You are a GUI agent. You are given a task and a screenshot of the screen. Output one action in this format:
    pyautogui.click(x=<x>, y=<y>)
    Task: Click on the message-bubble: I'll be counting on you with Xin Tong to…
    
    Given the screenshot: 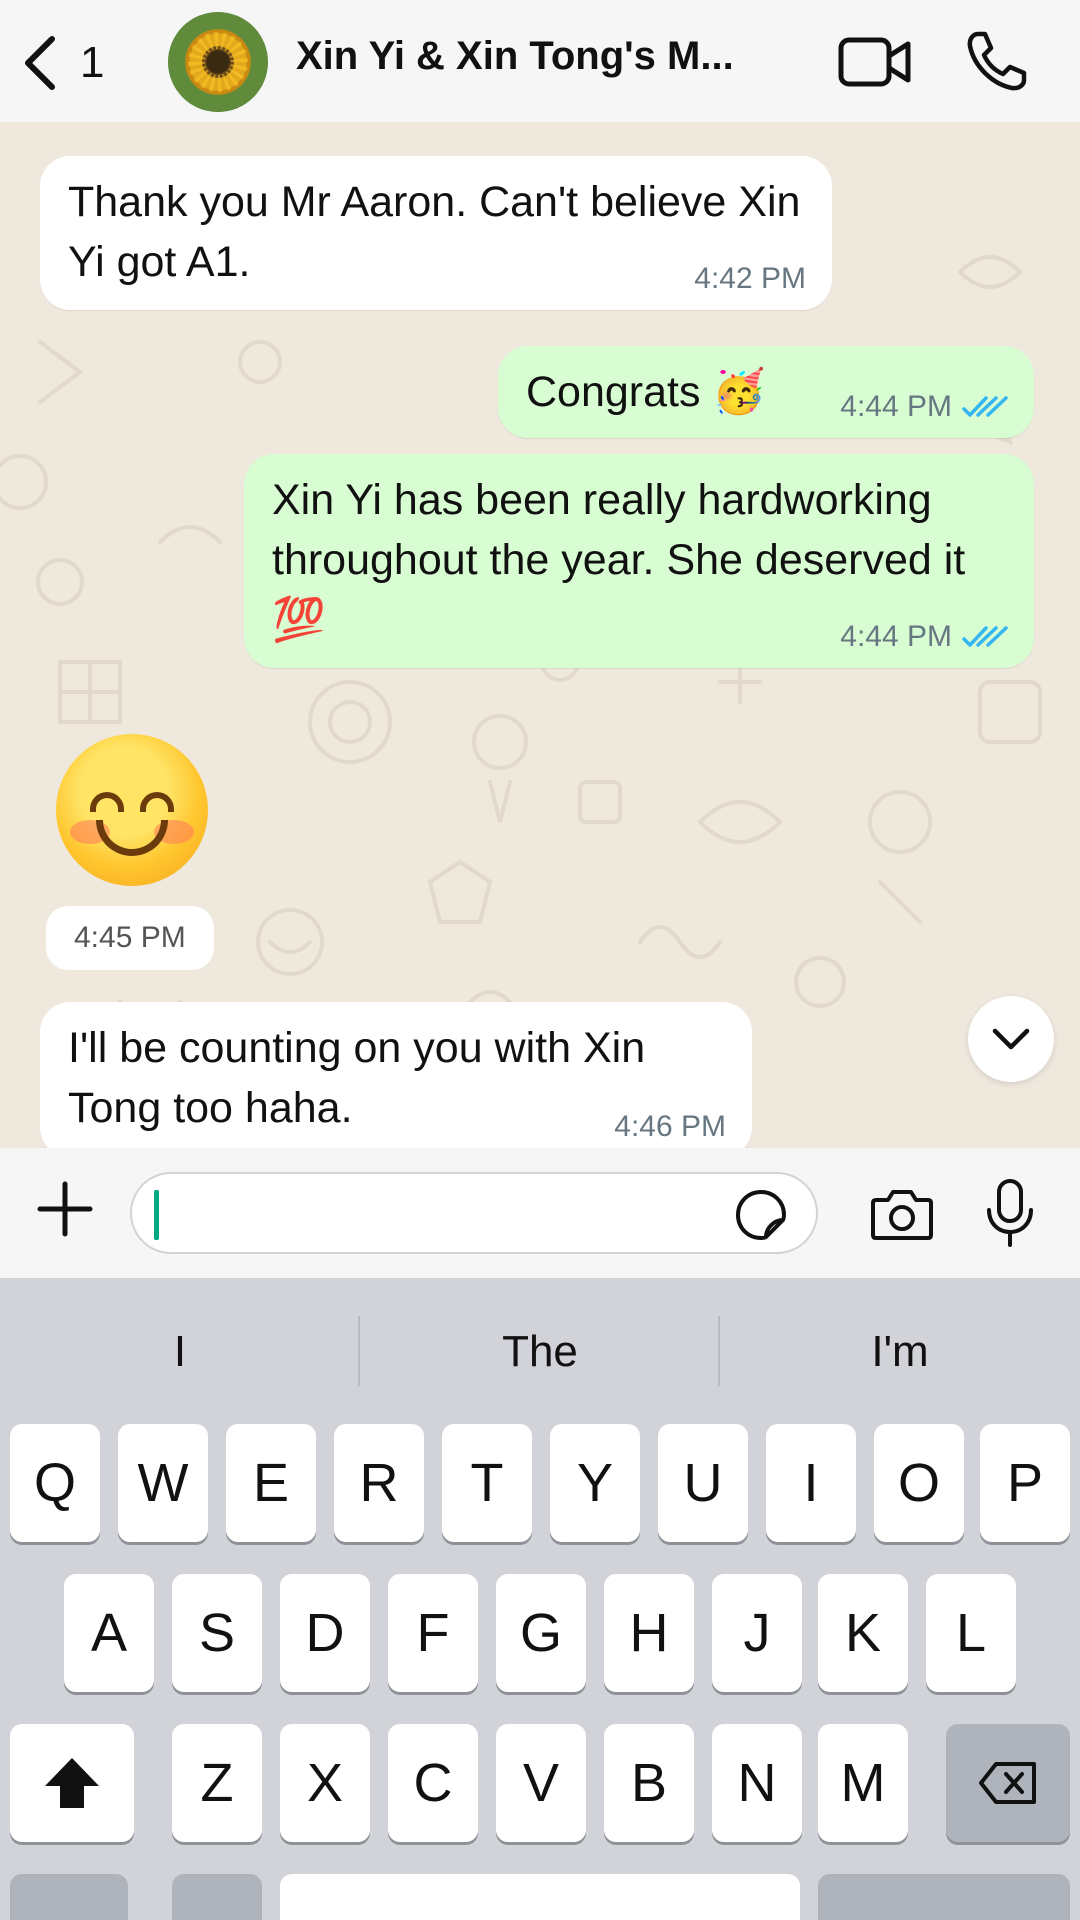 What is the action you would take?
    pyautogui.click(x=396, y=1075)
    